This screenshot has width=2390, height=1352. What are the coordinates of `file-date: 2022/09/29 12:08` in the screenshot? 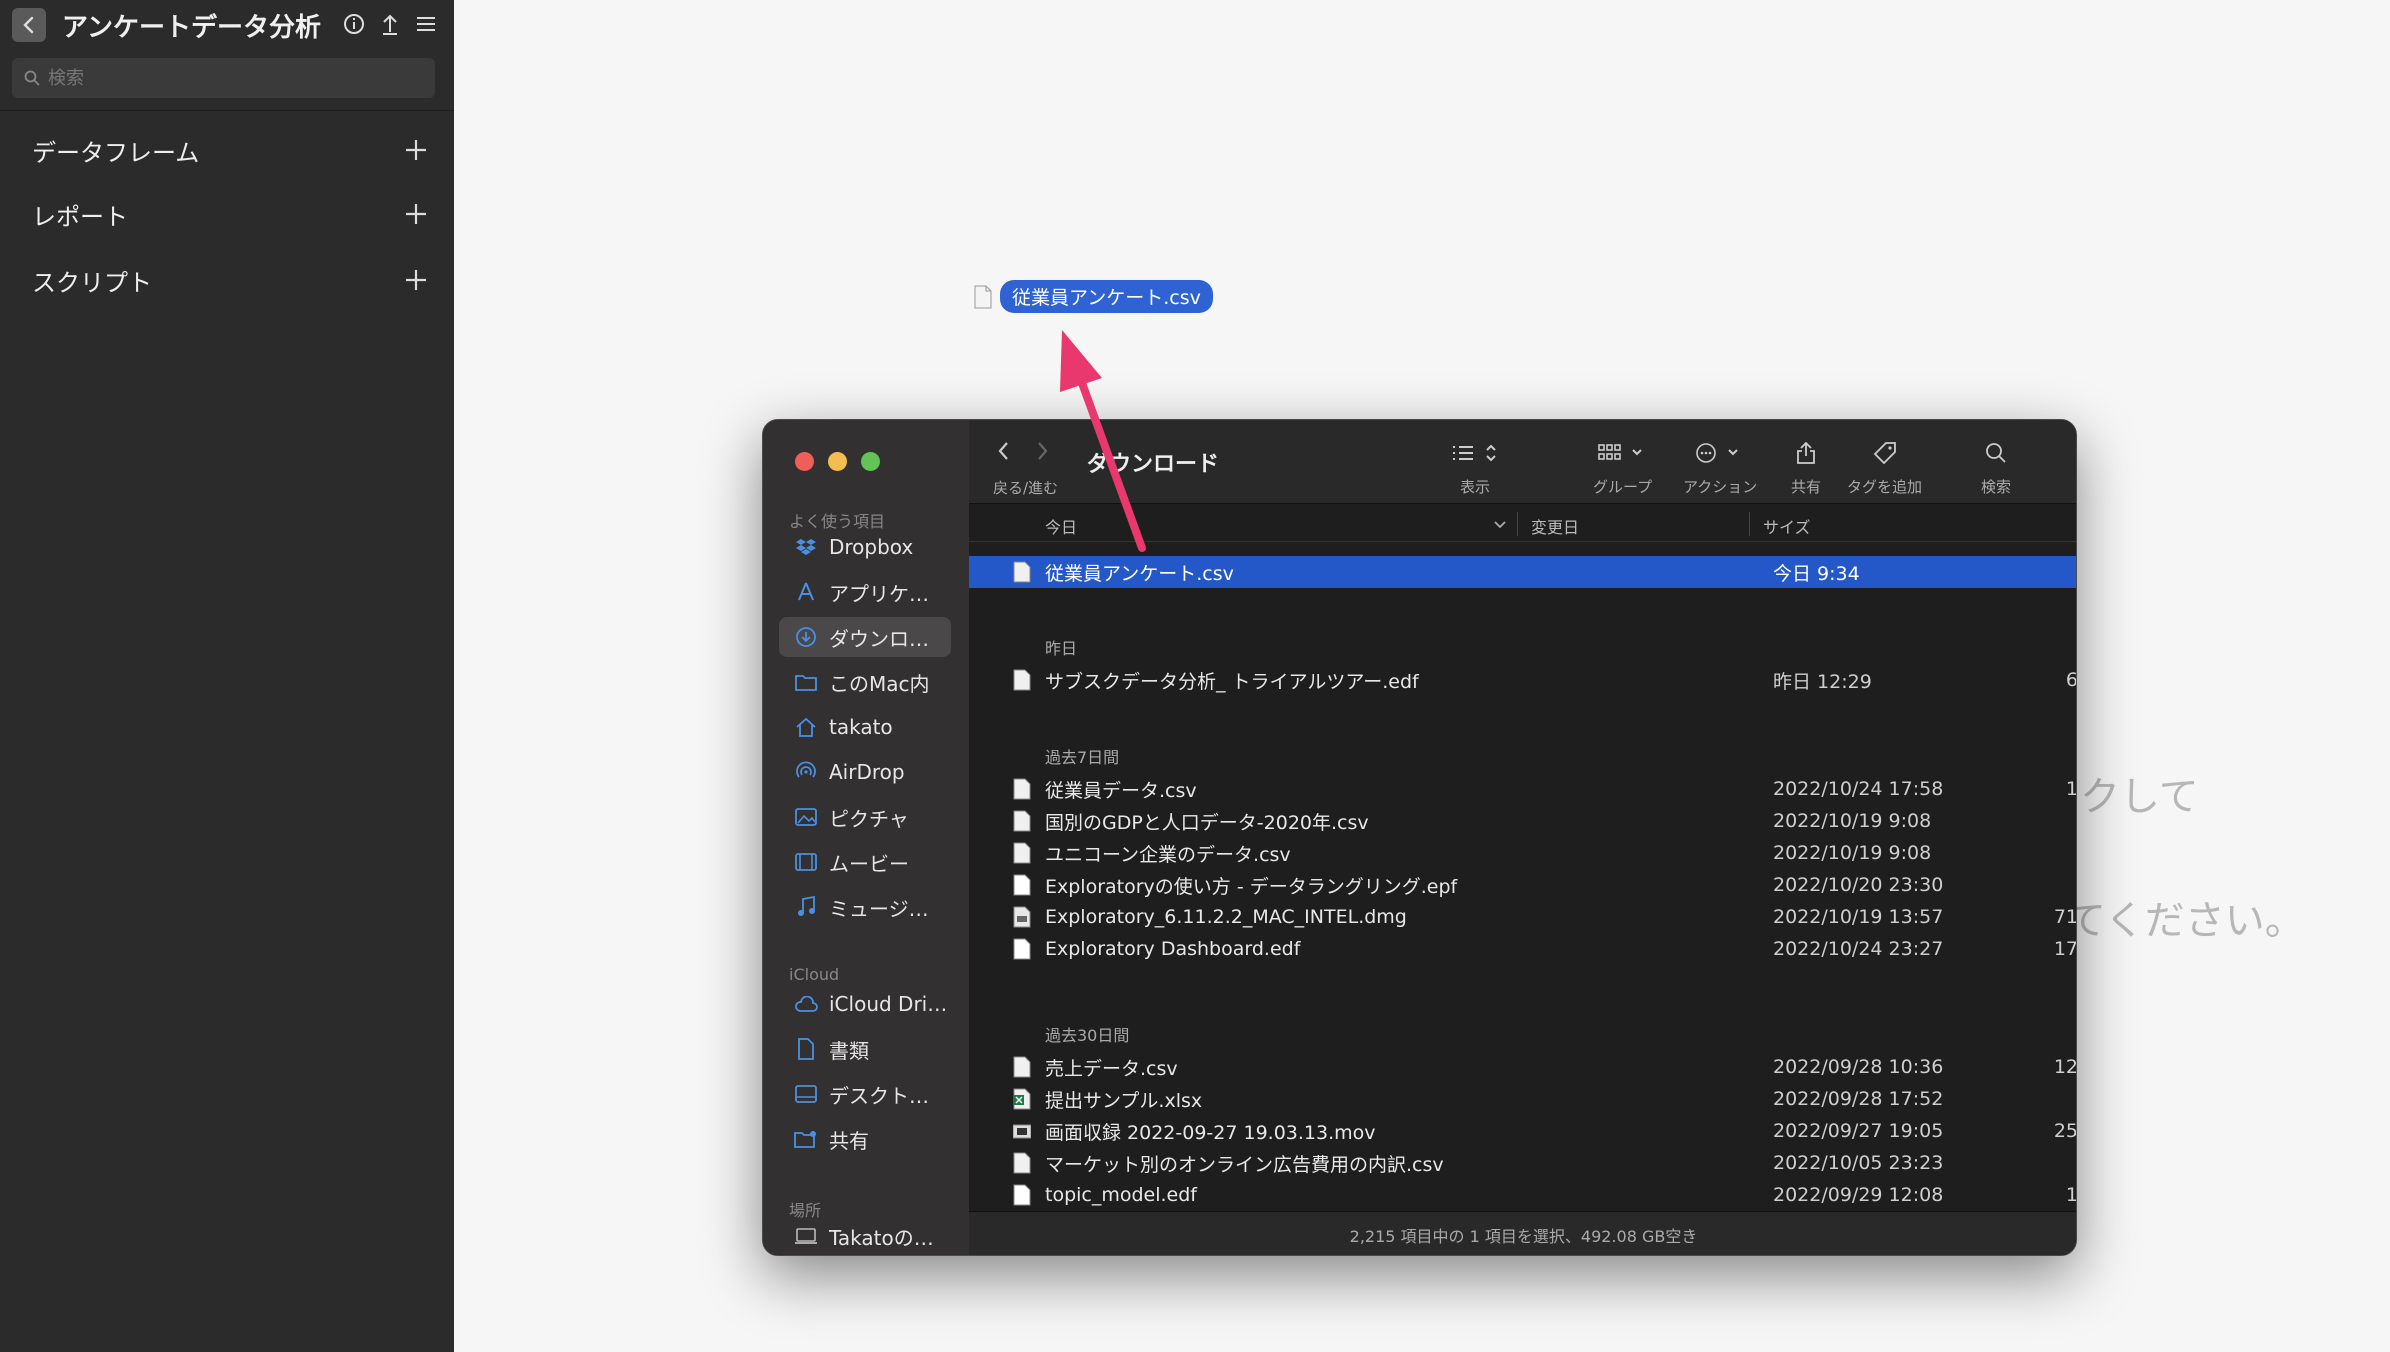 It's located at (1858, 1195).